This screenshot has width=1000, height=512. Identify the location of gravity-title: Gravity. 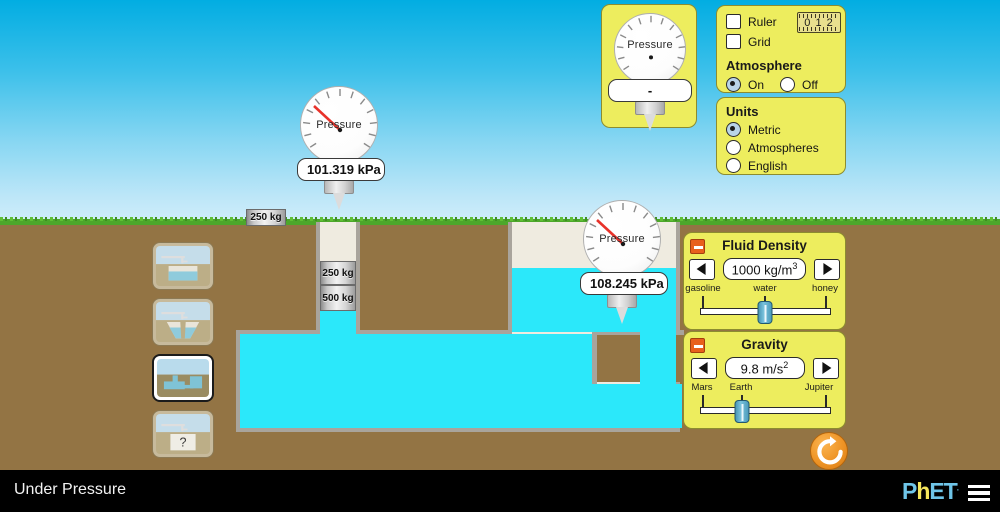
(764, 344).